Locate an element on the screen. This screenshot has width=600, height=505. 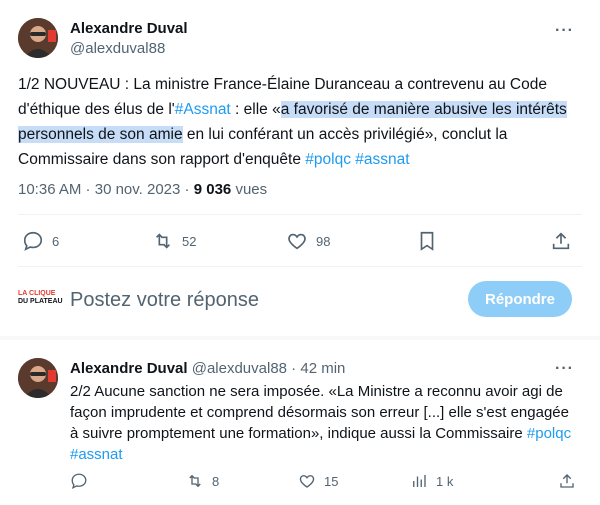
tweet-time: 10:36 AM is located at coordinates (49, 189).